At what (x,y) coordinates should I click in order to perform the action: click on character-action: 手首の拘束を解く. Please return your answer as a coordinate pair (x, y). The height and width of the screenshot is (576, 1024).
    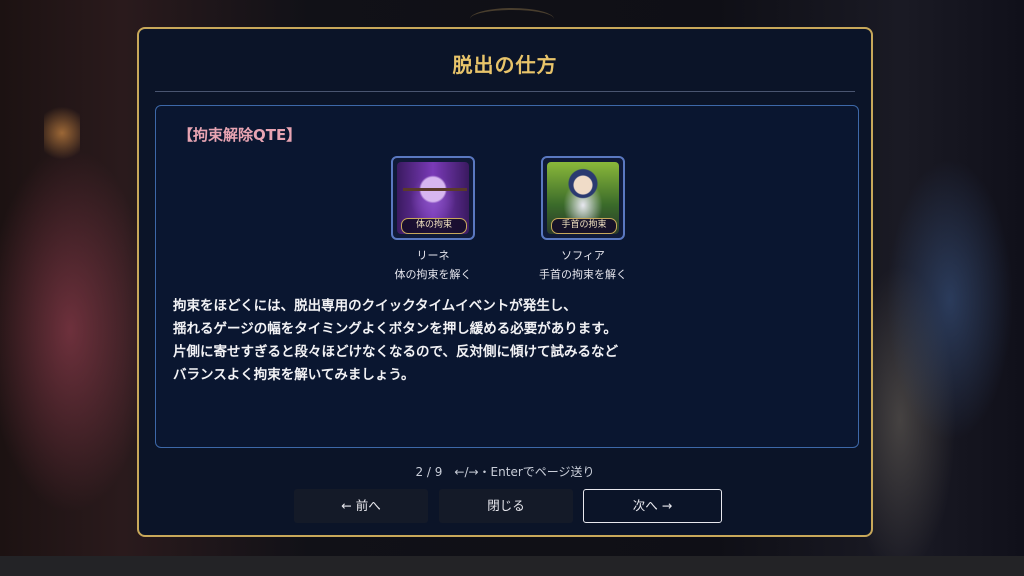
    Looking at the image, I should click on (583, 274).